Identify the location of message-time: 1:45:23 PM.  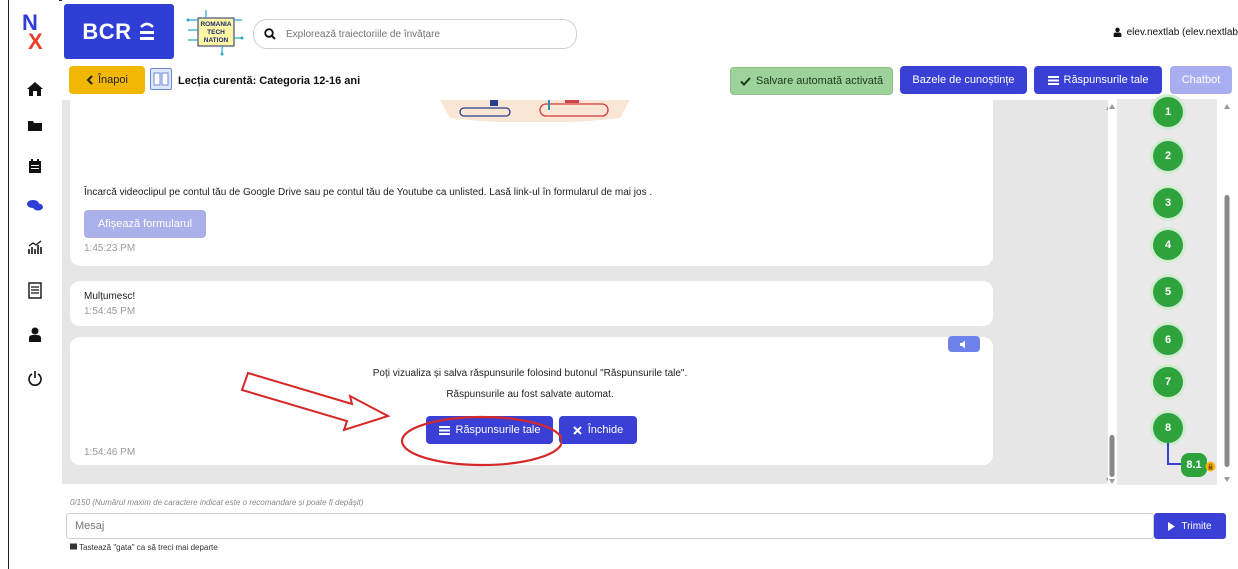
(110, 248).